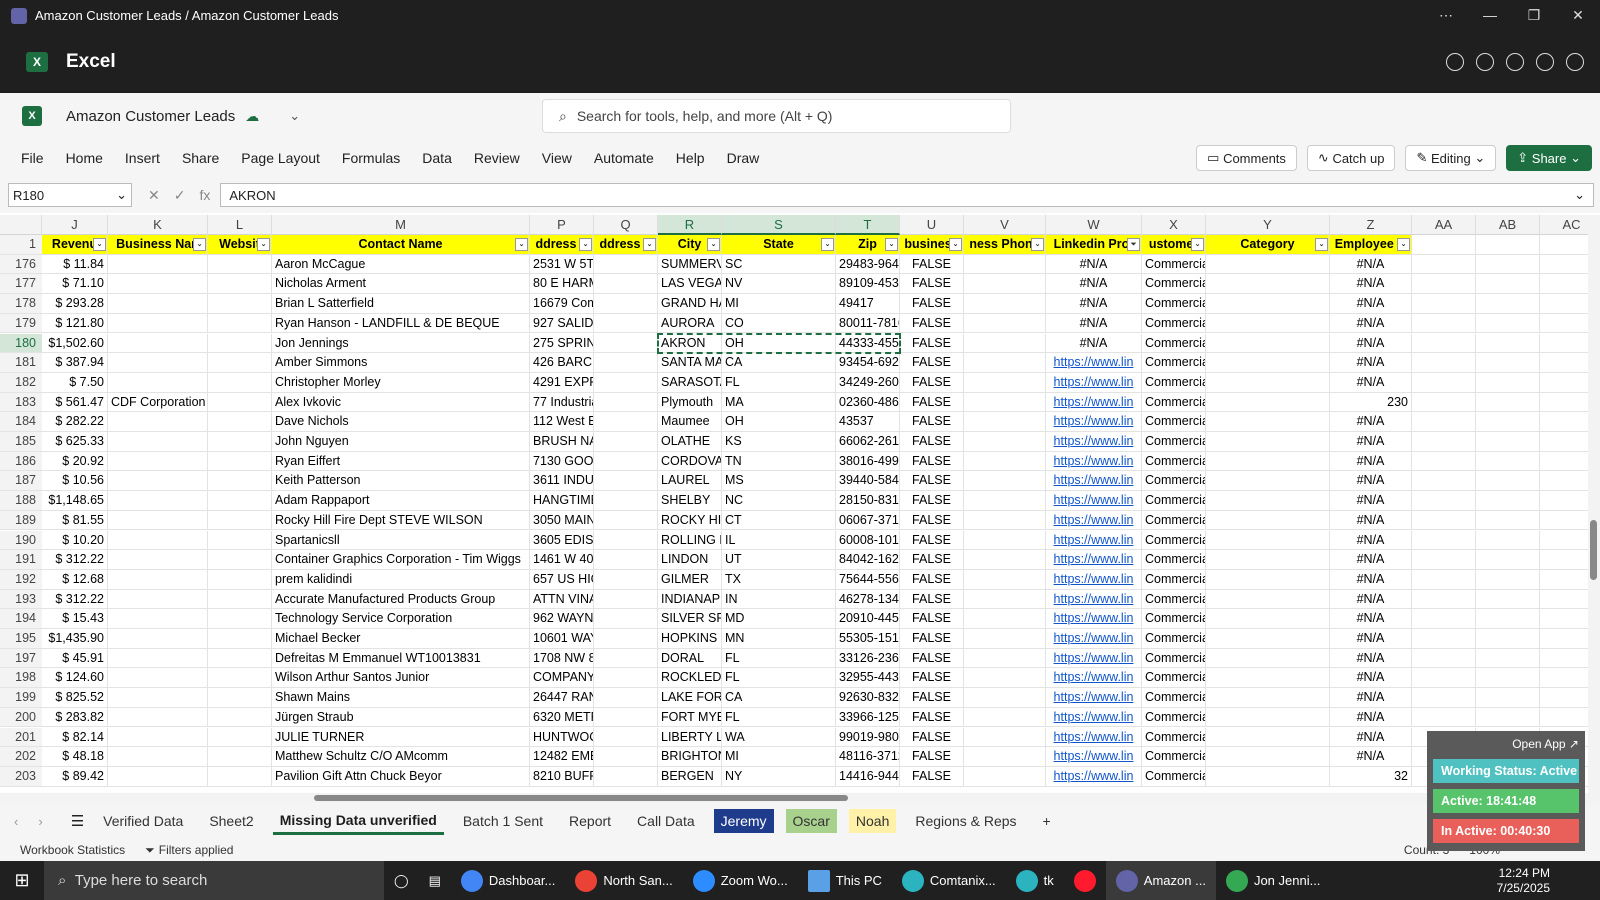 This screenshot has width=1600, height=900. I want to click on table-cell: https://www.lin, so click(1094, 402).